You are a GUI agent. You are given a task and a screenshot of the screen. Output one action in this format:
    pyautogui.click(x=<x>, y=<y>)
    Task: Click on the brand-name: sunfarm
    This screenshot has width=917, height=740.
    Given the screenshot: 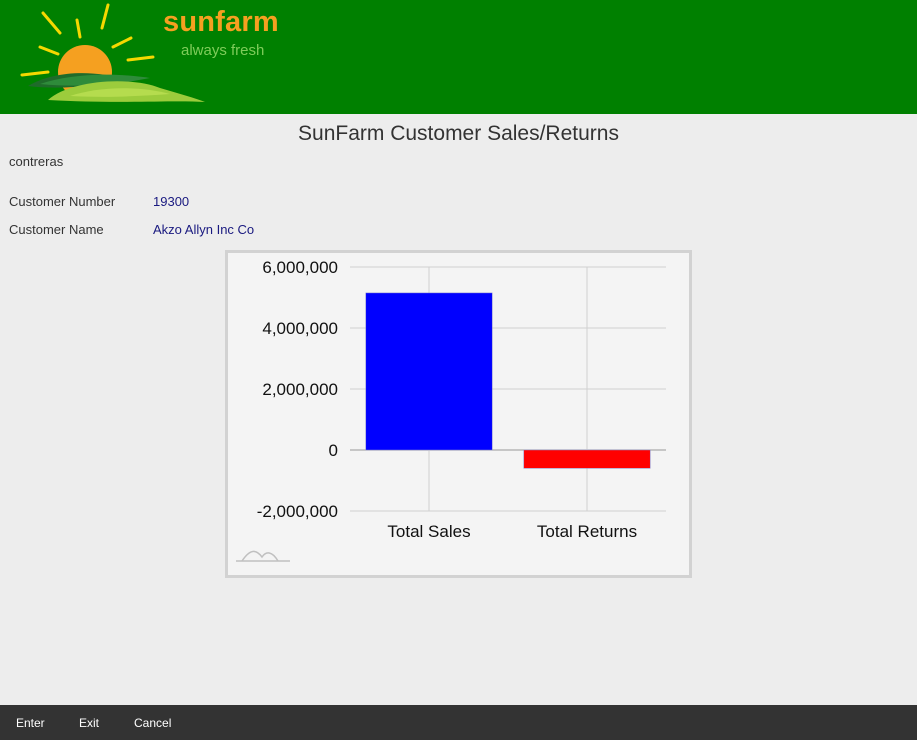 What is the action you would take?
    pyautogui.click(x=221, y=22)
    